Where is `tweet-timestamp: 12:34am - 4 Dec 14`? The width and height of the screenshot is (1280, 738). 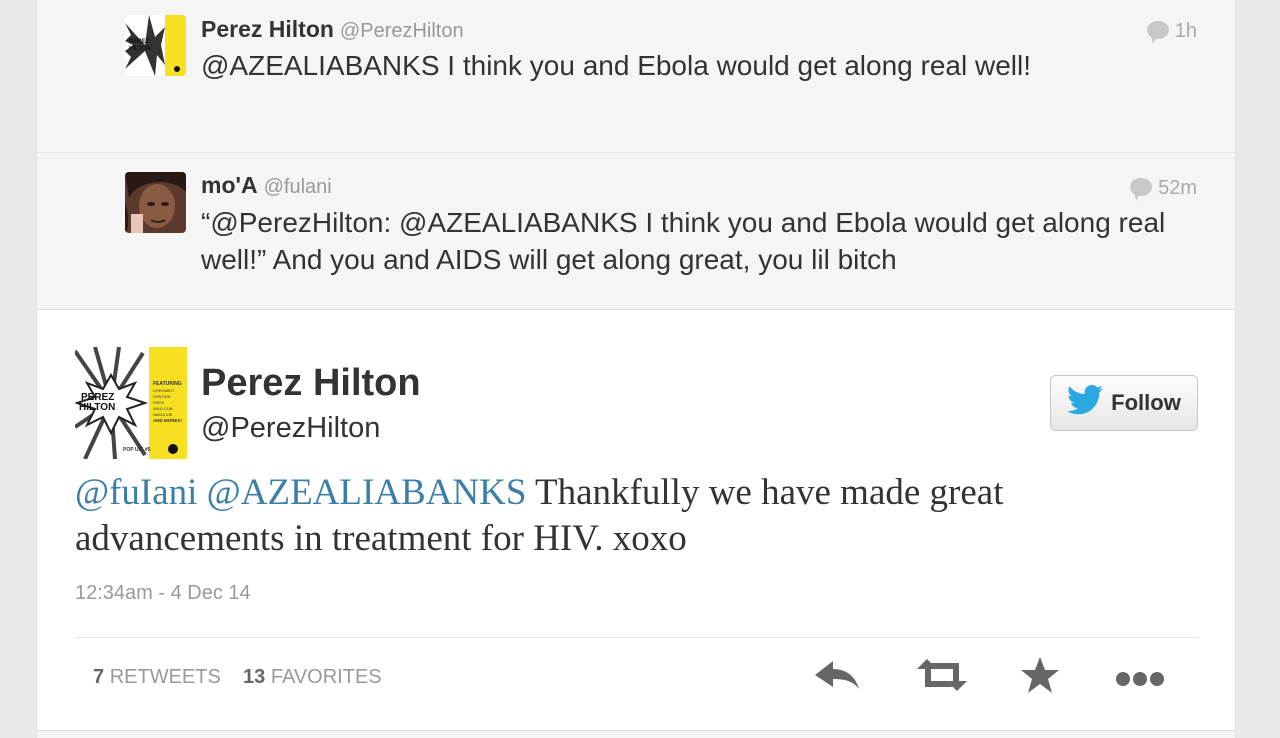 tweet-timestamp: 12:34am - 4 Dec 14 is located at coordinates (163, 593).